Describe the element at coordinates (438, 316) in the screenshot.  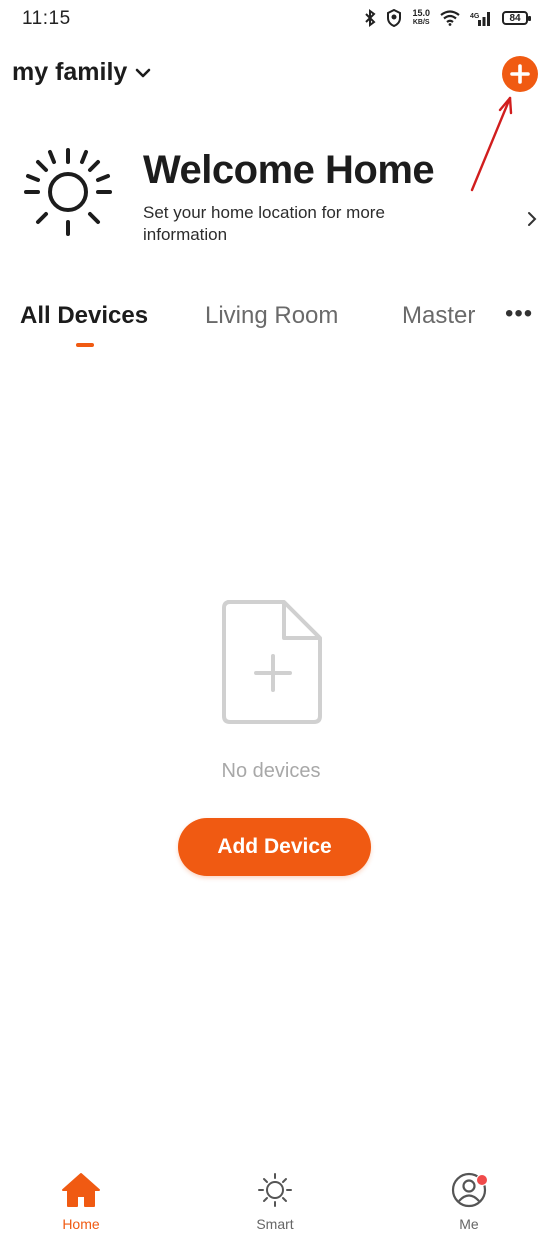
I see `tab-master: Master` at that location.